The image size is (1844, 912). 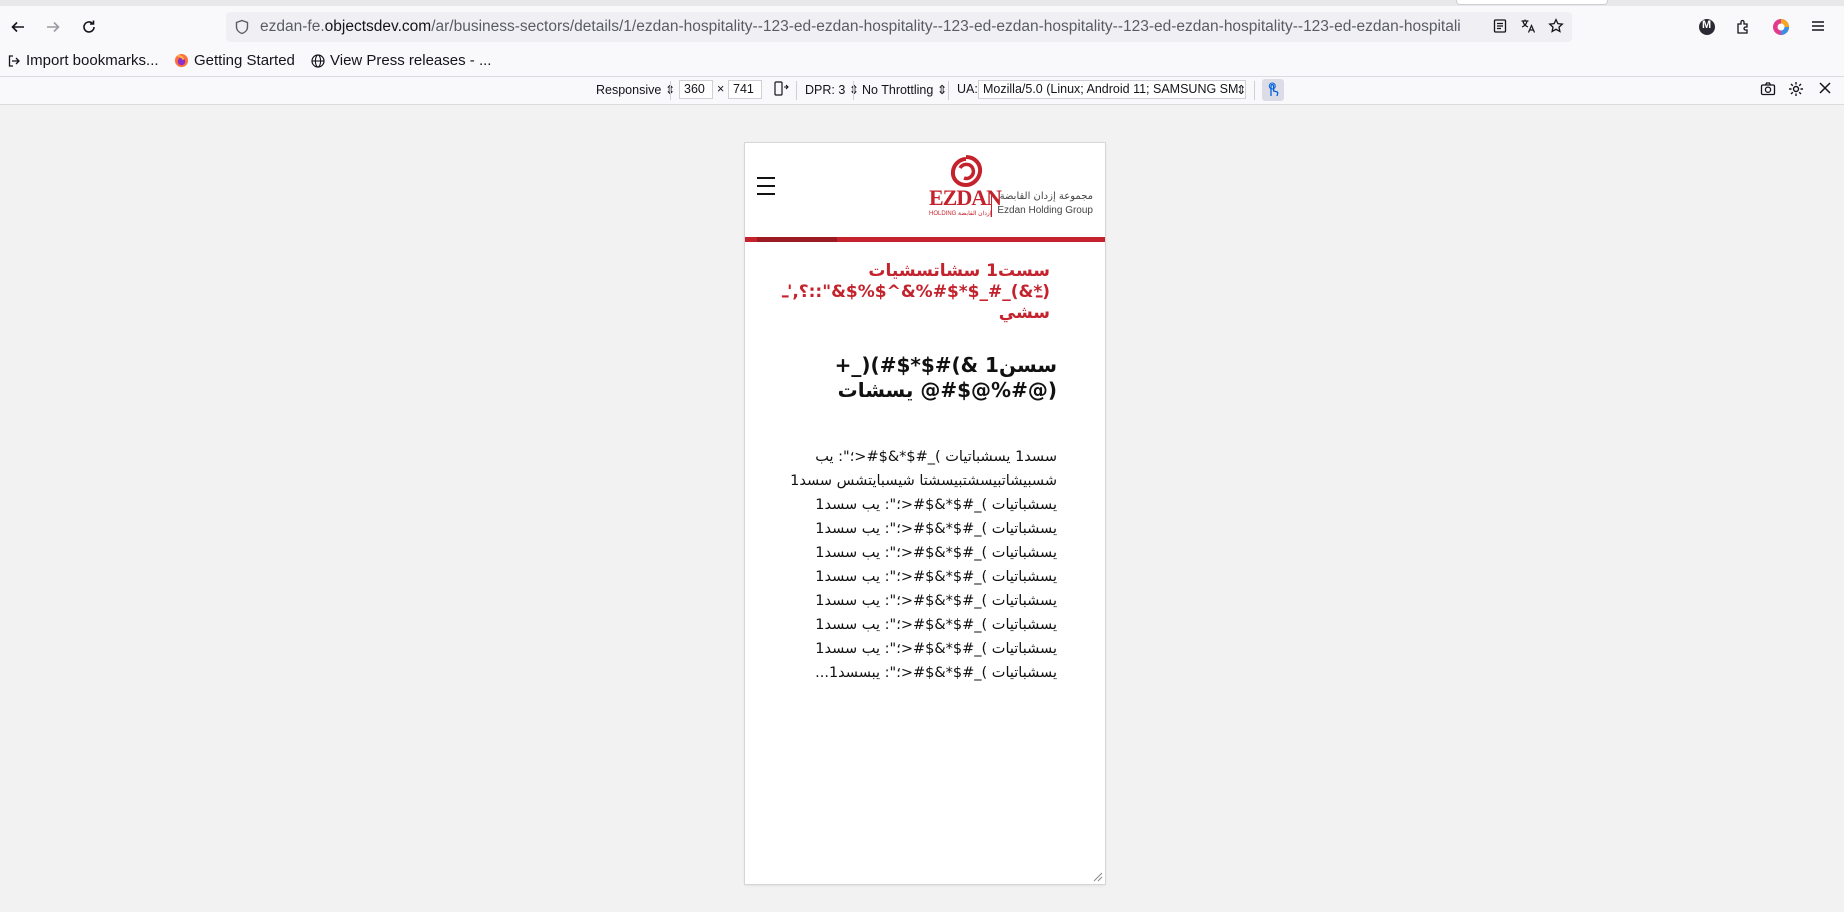 What do you see at coordinates (966, 171) in the screenshot?
I see `ezdan-emblem-icon` at bounding box center [966, 171].